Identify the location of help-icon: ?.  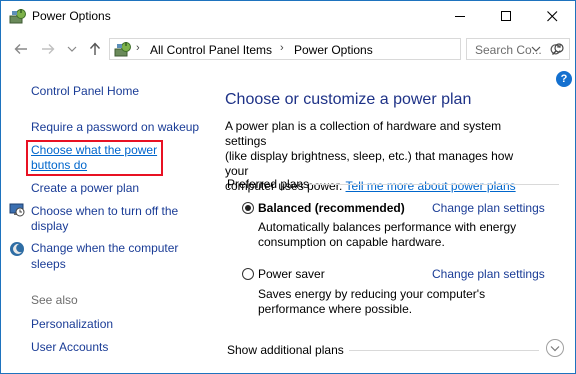
(564, 79).